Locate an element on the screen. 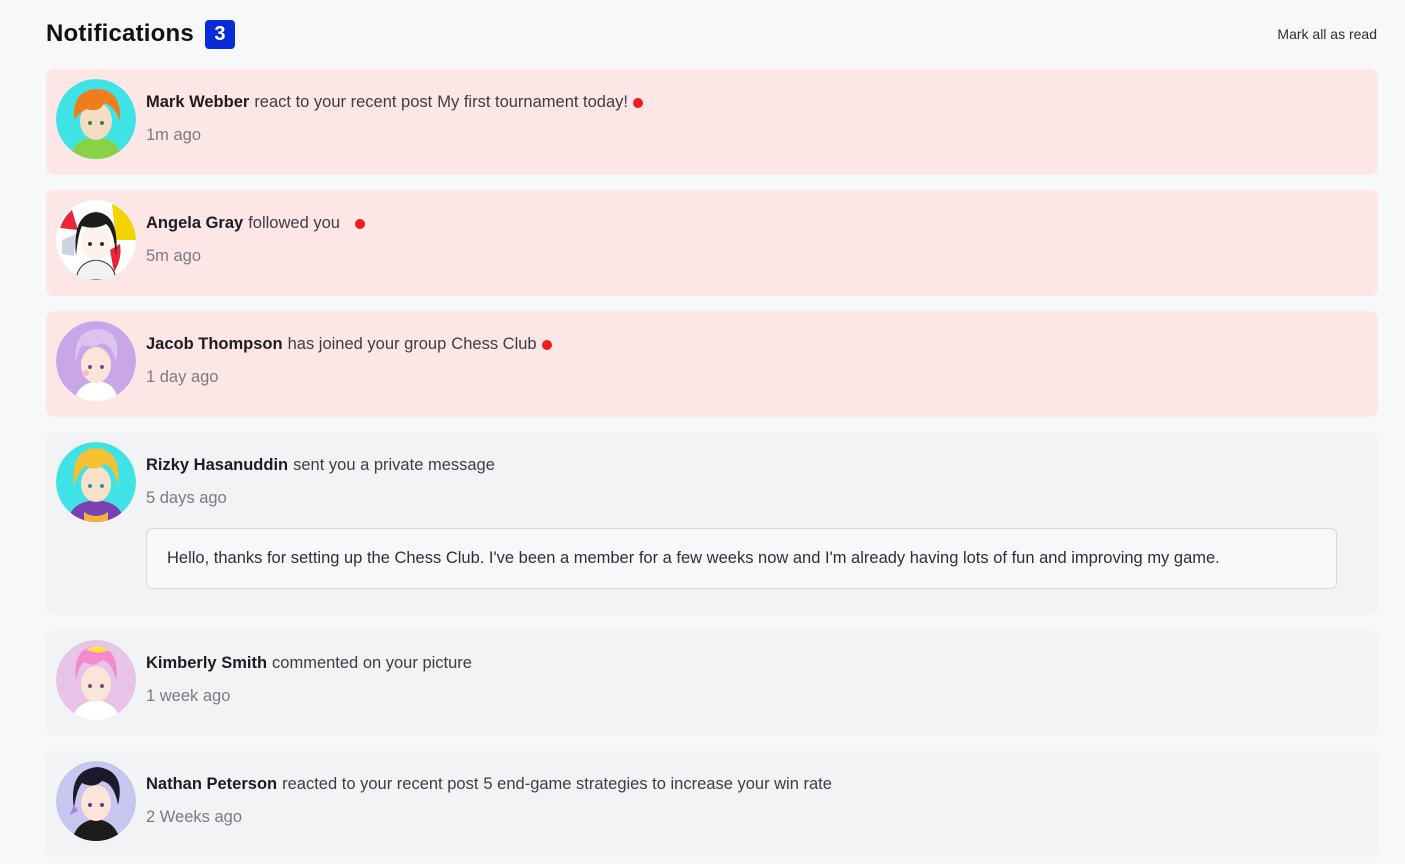 This screenshot has width=1405, height=864. action-text: followed you is located at coordinates (294, 223).